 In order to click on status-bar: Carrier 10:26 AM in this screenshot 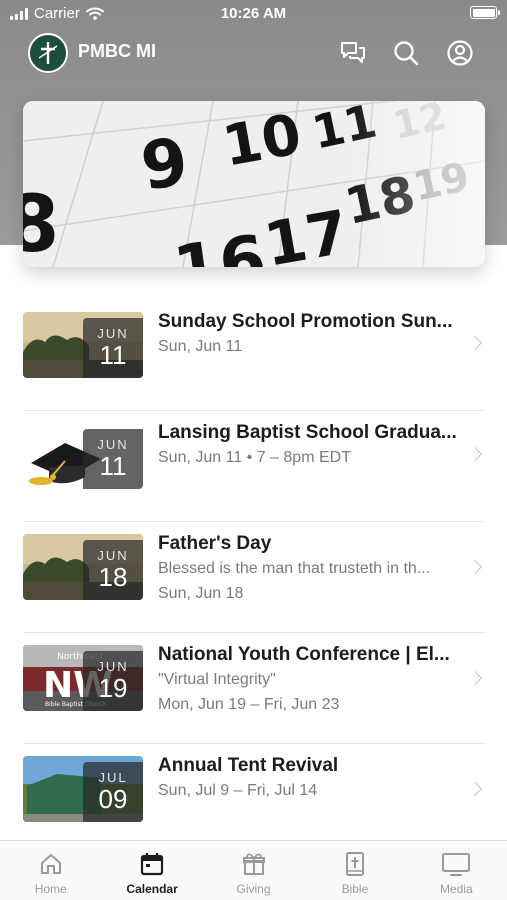, I will do `click(253, 15)`.